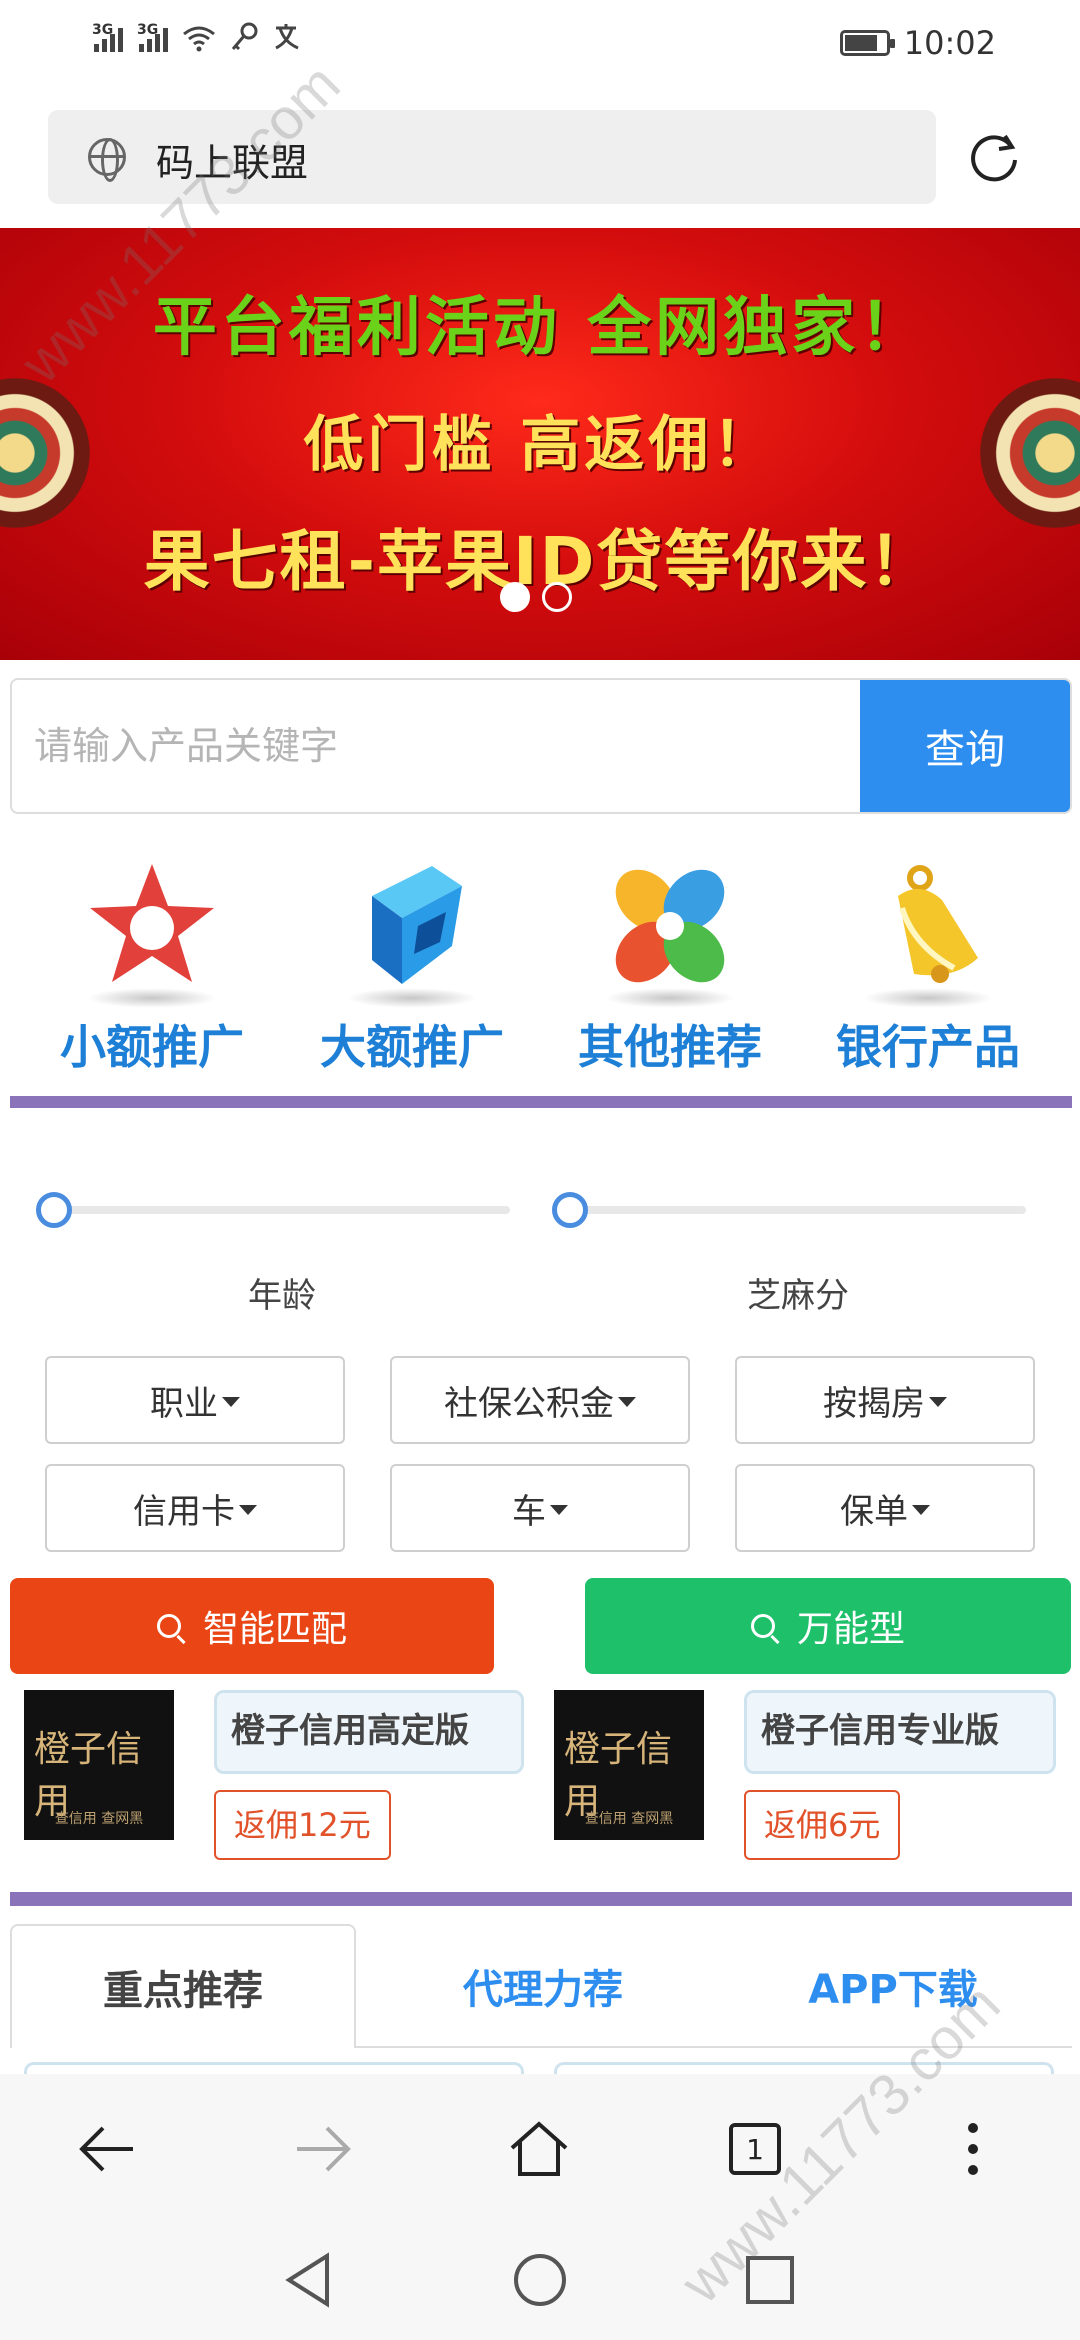 This screenshot has height=2340, width=1080. Describe the element at coordinates (287, 37) in the screenshot. I see `translate-icon` at that location.